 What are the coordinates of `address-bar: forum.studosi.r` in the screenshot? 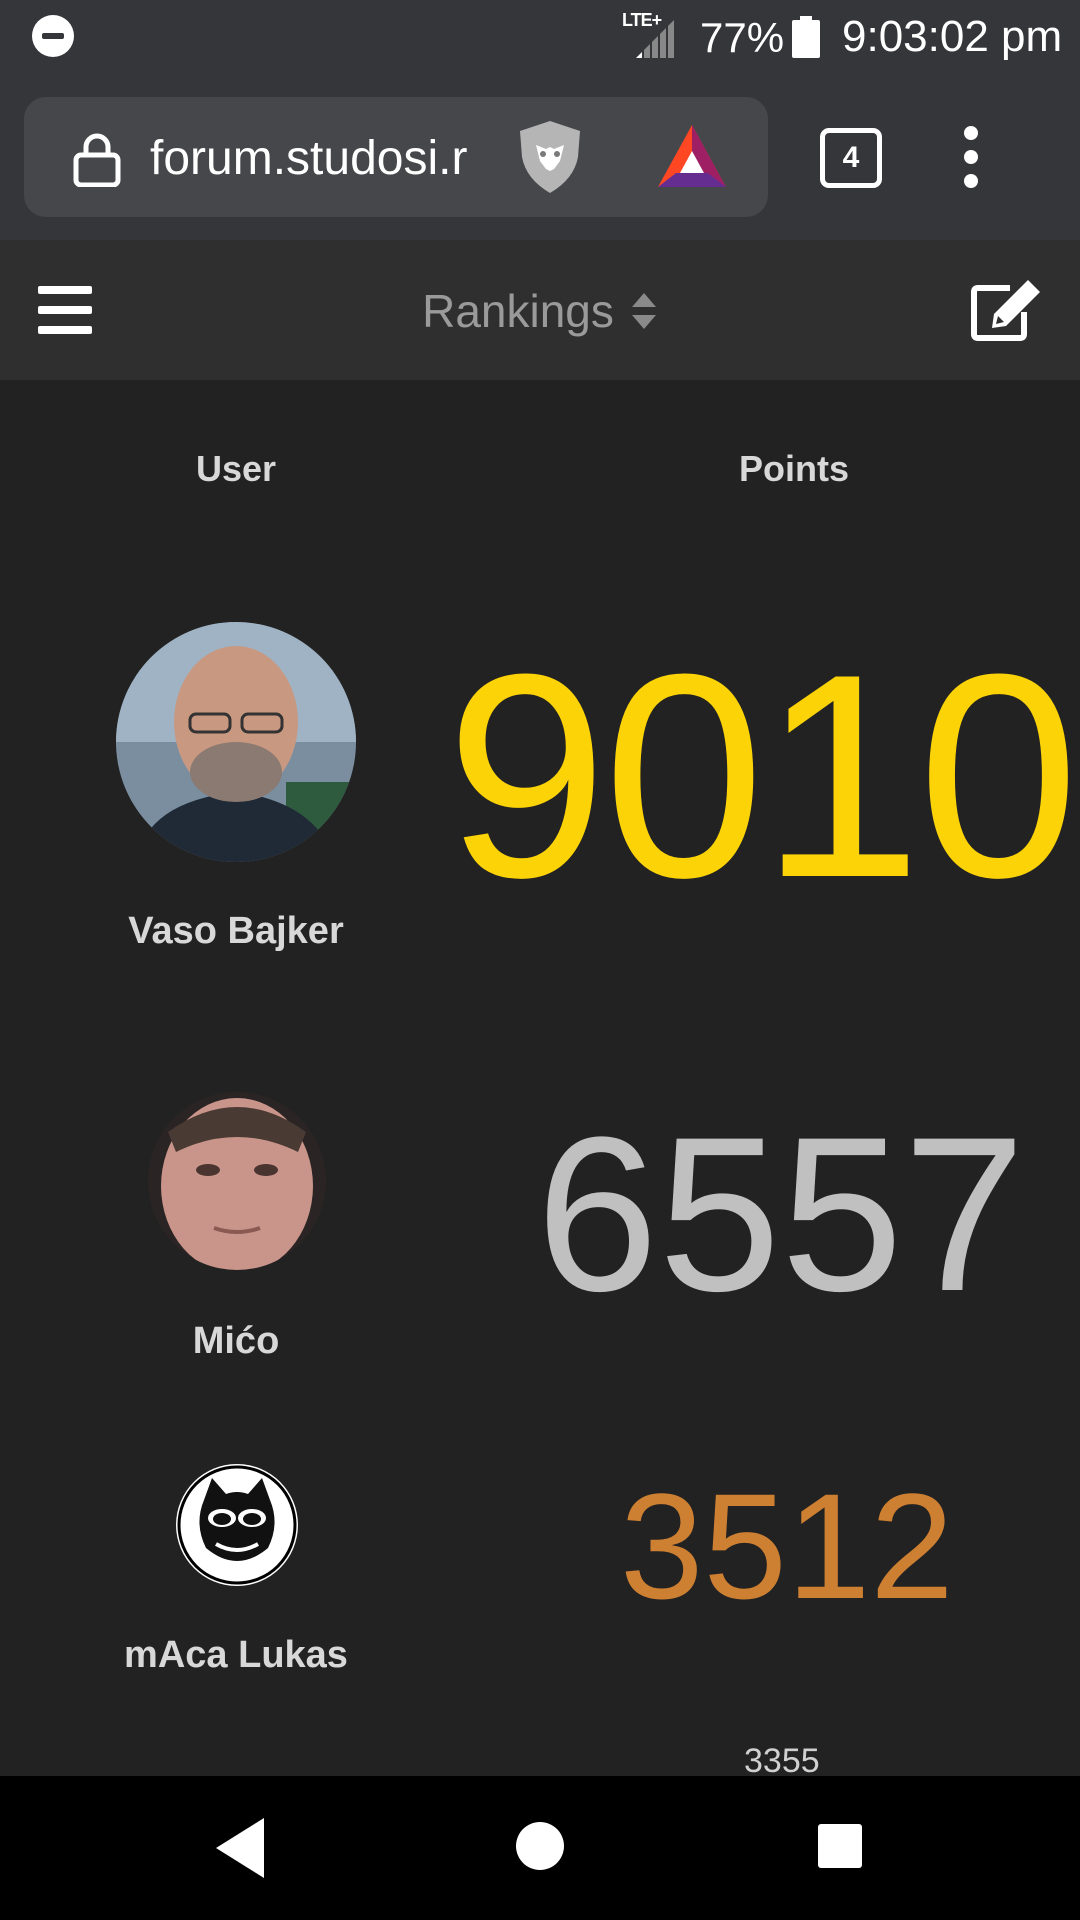 It's located at (396, 157).